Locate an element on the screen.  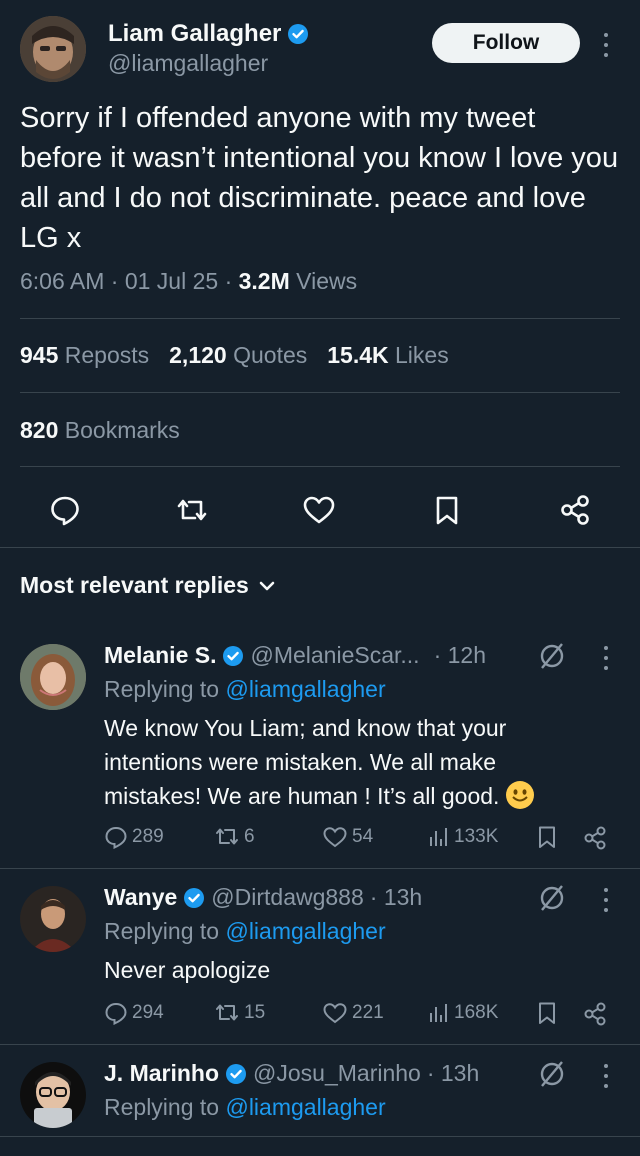
chevron-down-icon is located at coordinates (267, 585).